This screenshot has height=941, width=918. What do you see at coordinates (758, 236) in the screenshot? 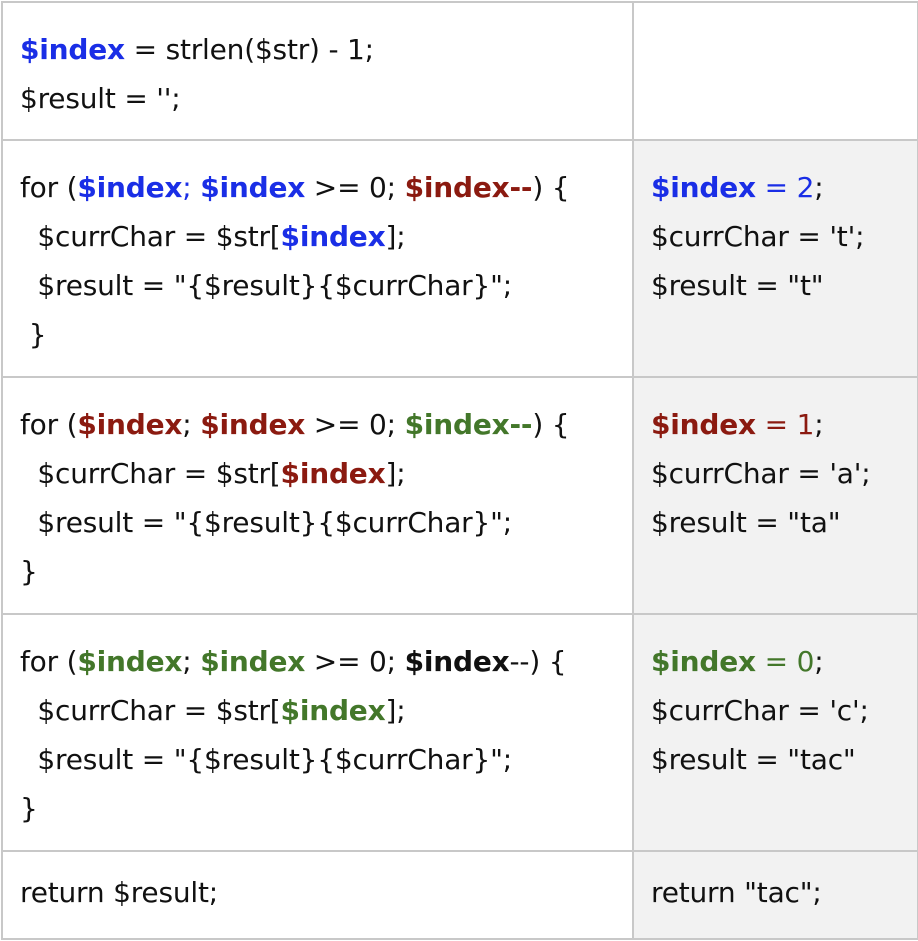
I see `state-token: $currChar = 't';` at bounding box center [758, 236].